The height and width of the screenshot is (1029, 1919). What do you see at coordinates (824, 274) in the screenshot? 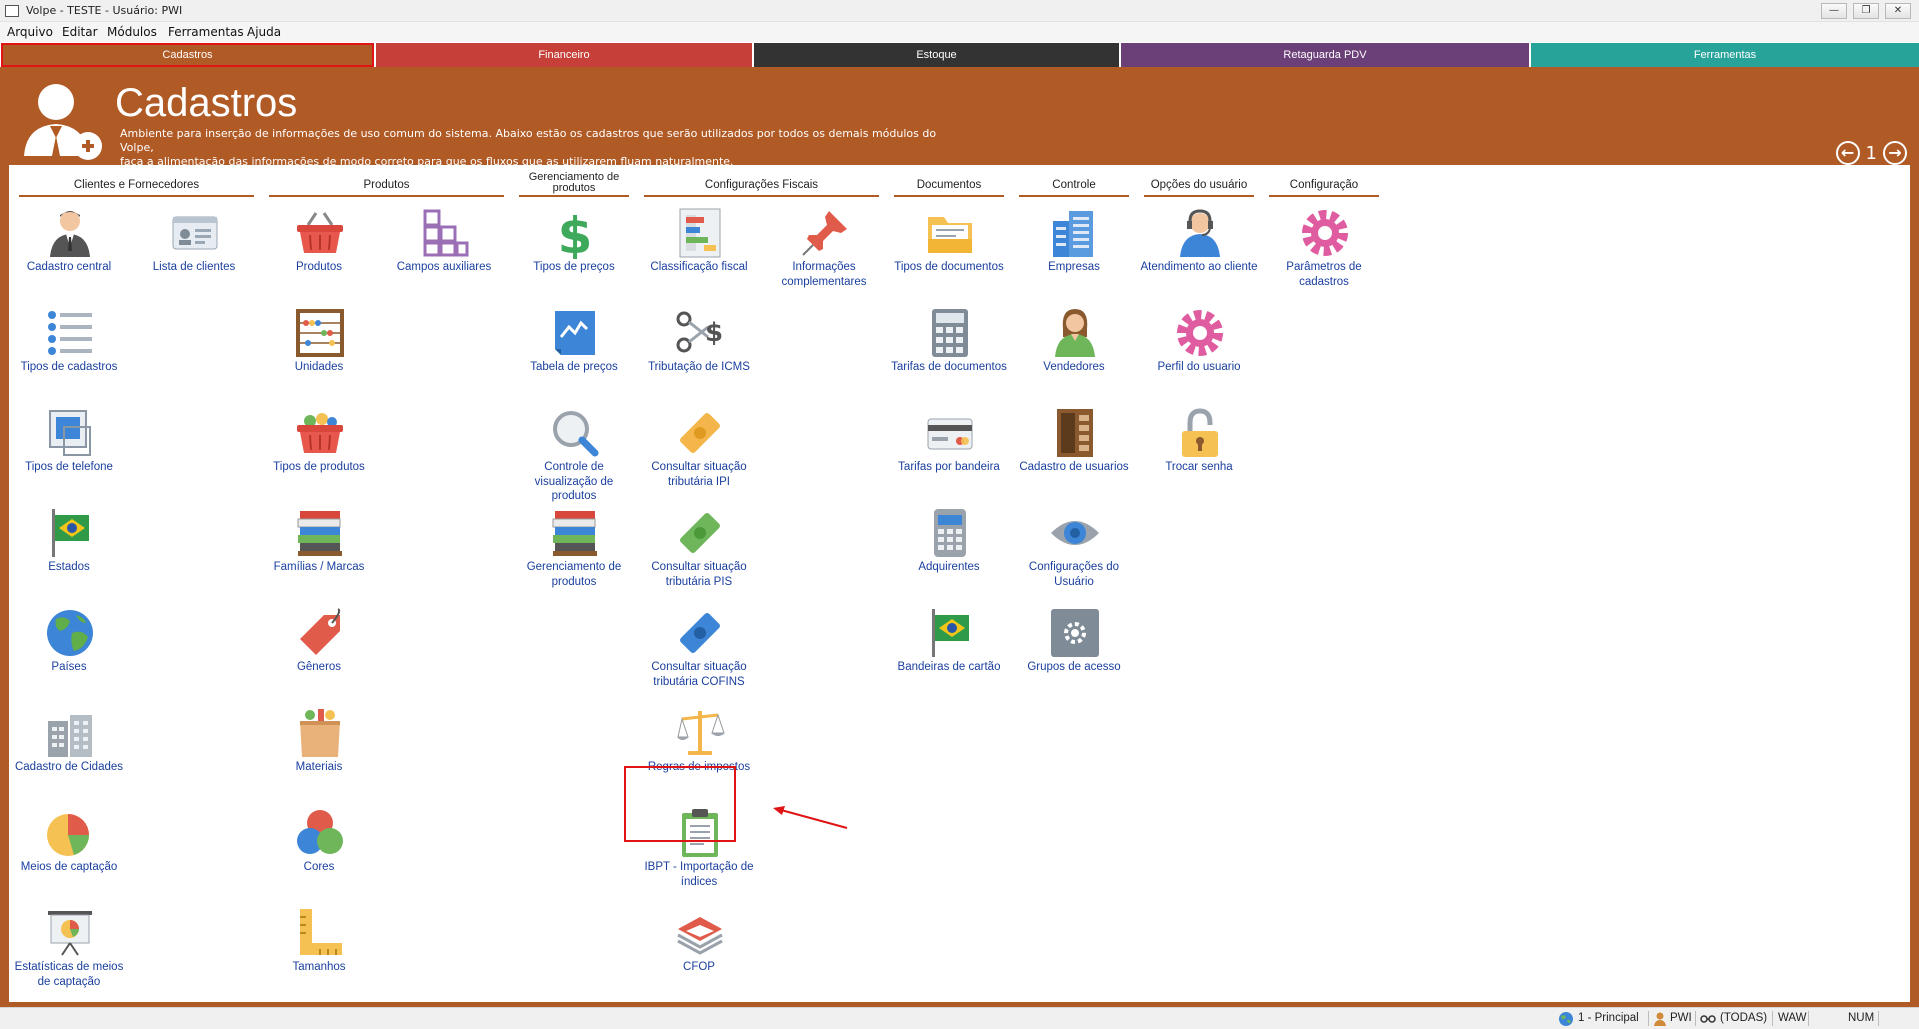
I see `tile-label: Informações complementares` at bounding box center [824, 274].